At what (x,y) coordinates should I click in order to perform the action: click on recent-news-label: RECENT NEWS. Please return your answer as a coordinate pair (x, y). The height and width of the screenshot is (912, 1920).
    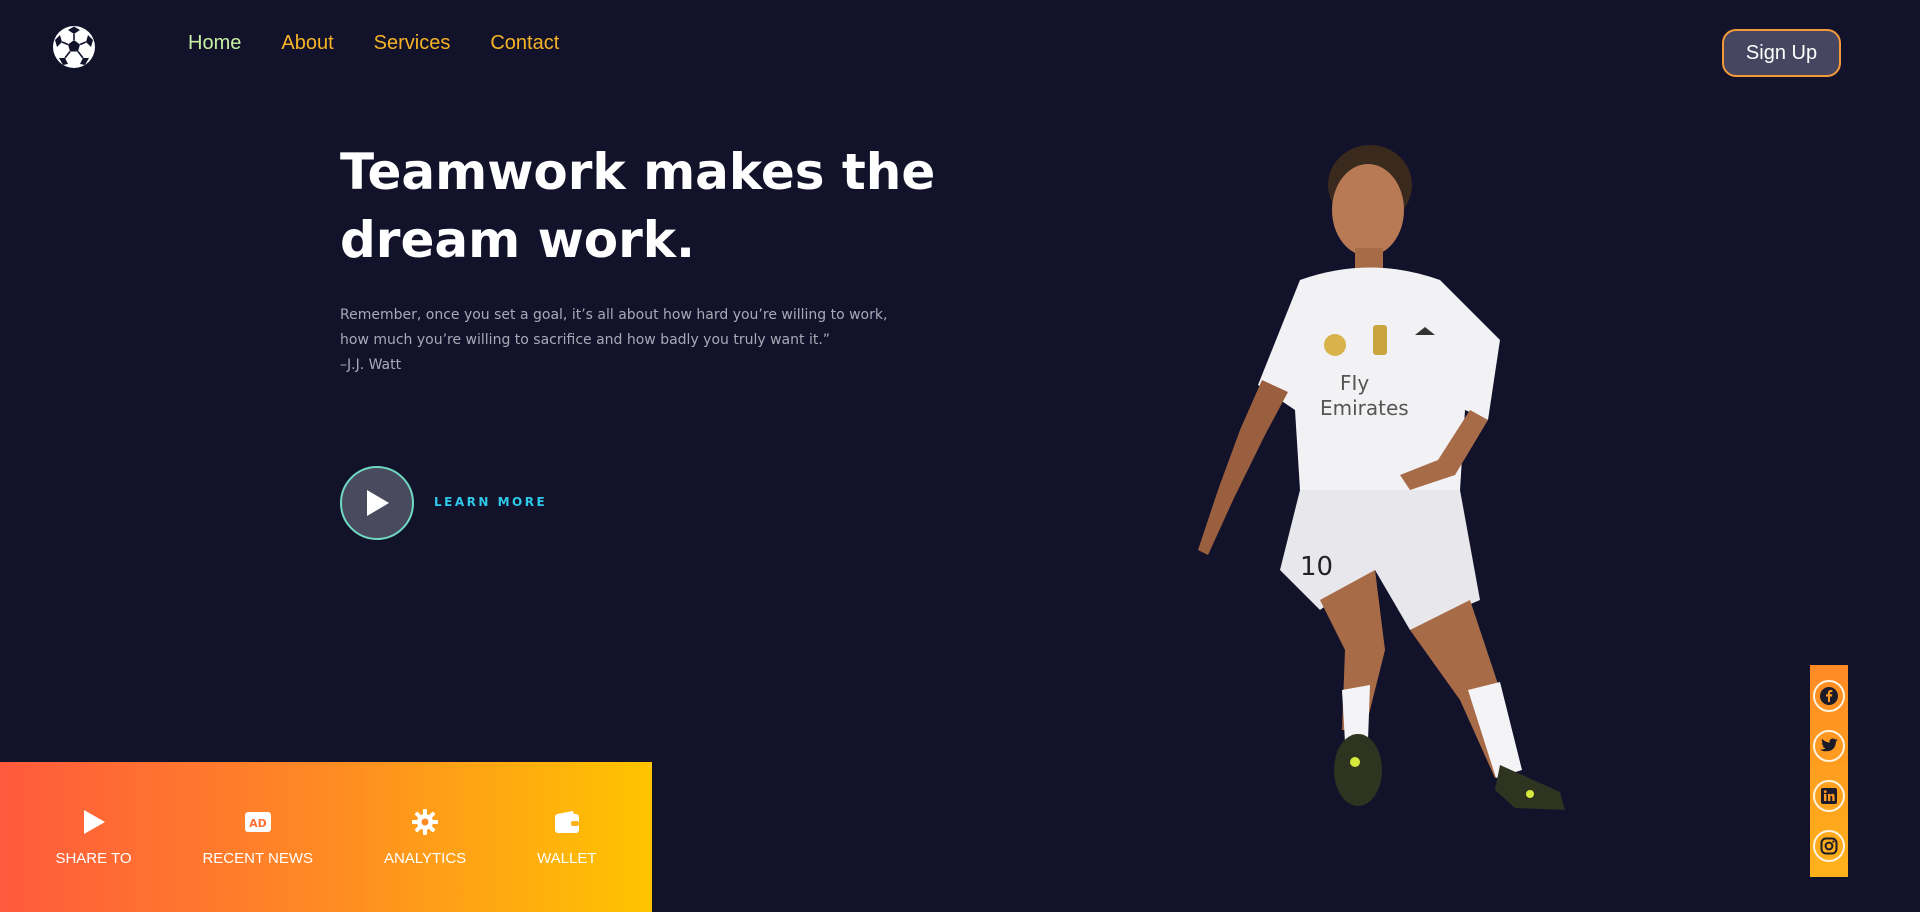
    Looking at the image, I should click on (258, 858).